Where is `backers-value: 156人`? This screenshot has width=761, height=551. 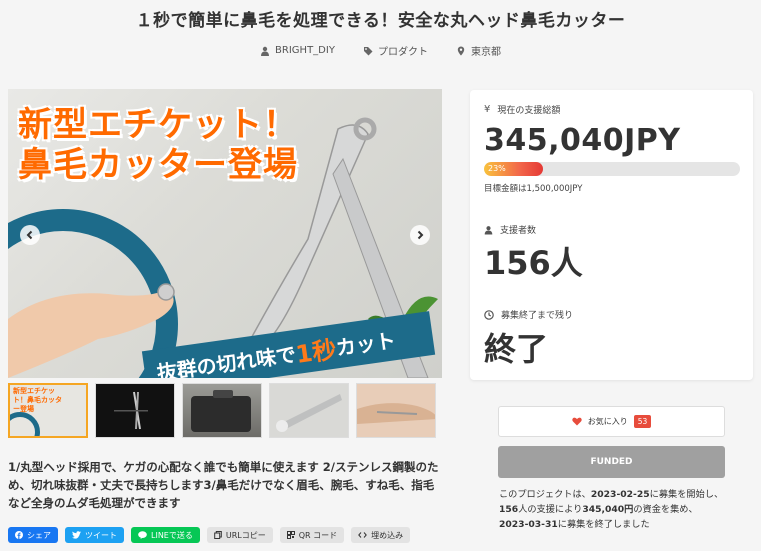
backers-value: 156人 is located at coordinates (533, 263).